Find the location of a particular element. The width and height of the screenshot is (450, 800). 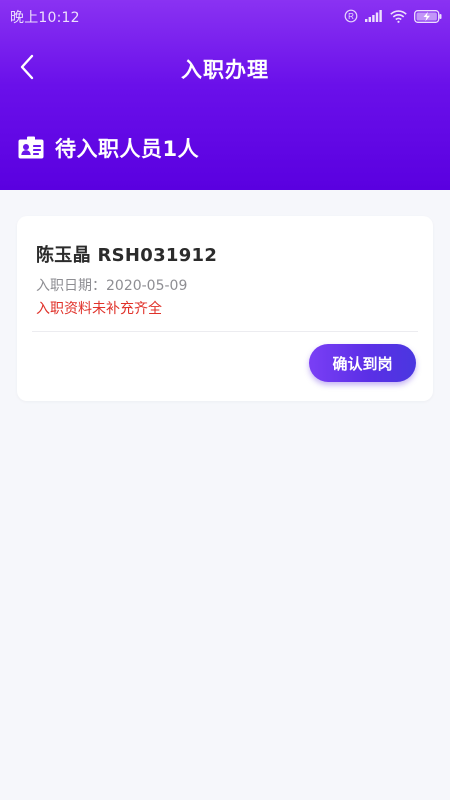

page-title: 入职办理 is located at coordinates (225, 70).